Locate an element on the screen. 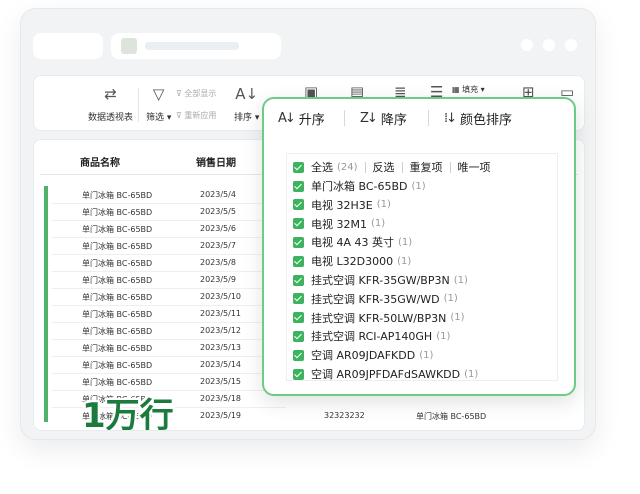 The image size is (640, 494). pivot-table-icon: ⇄ is located at coordinates (110, 94).